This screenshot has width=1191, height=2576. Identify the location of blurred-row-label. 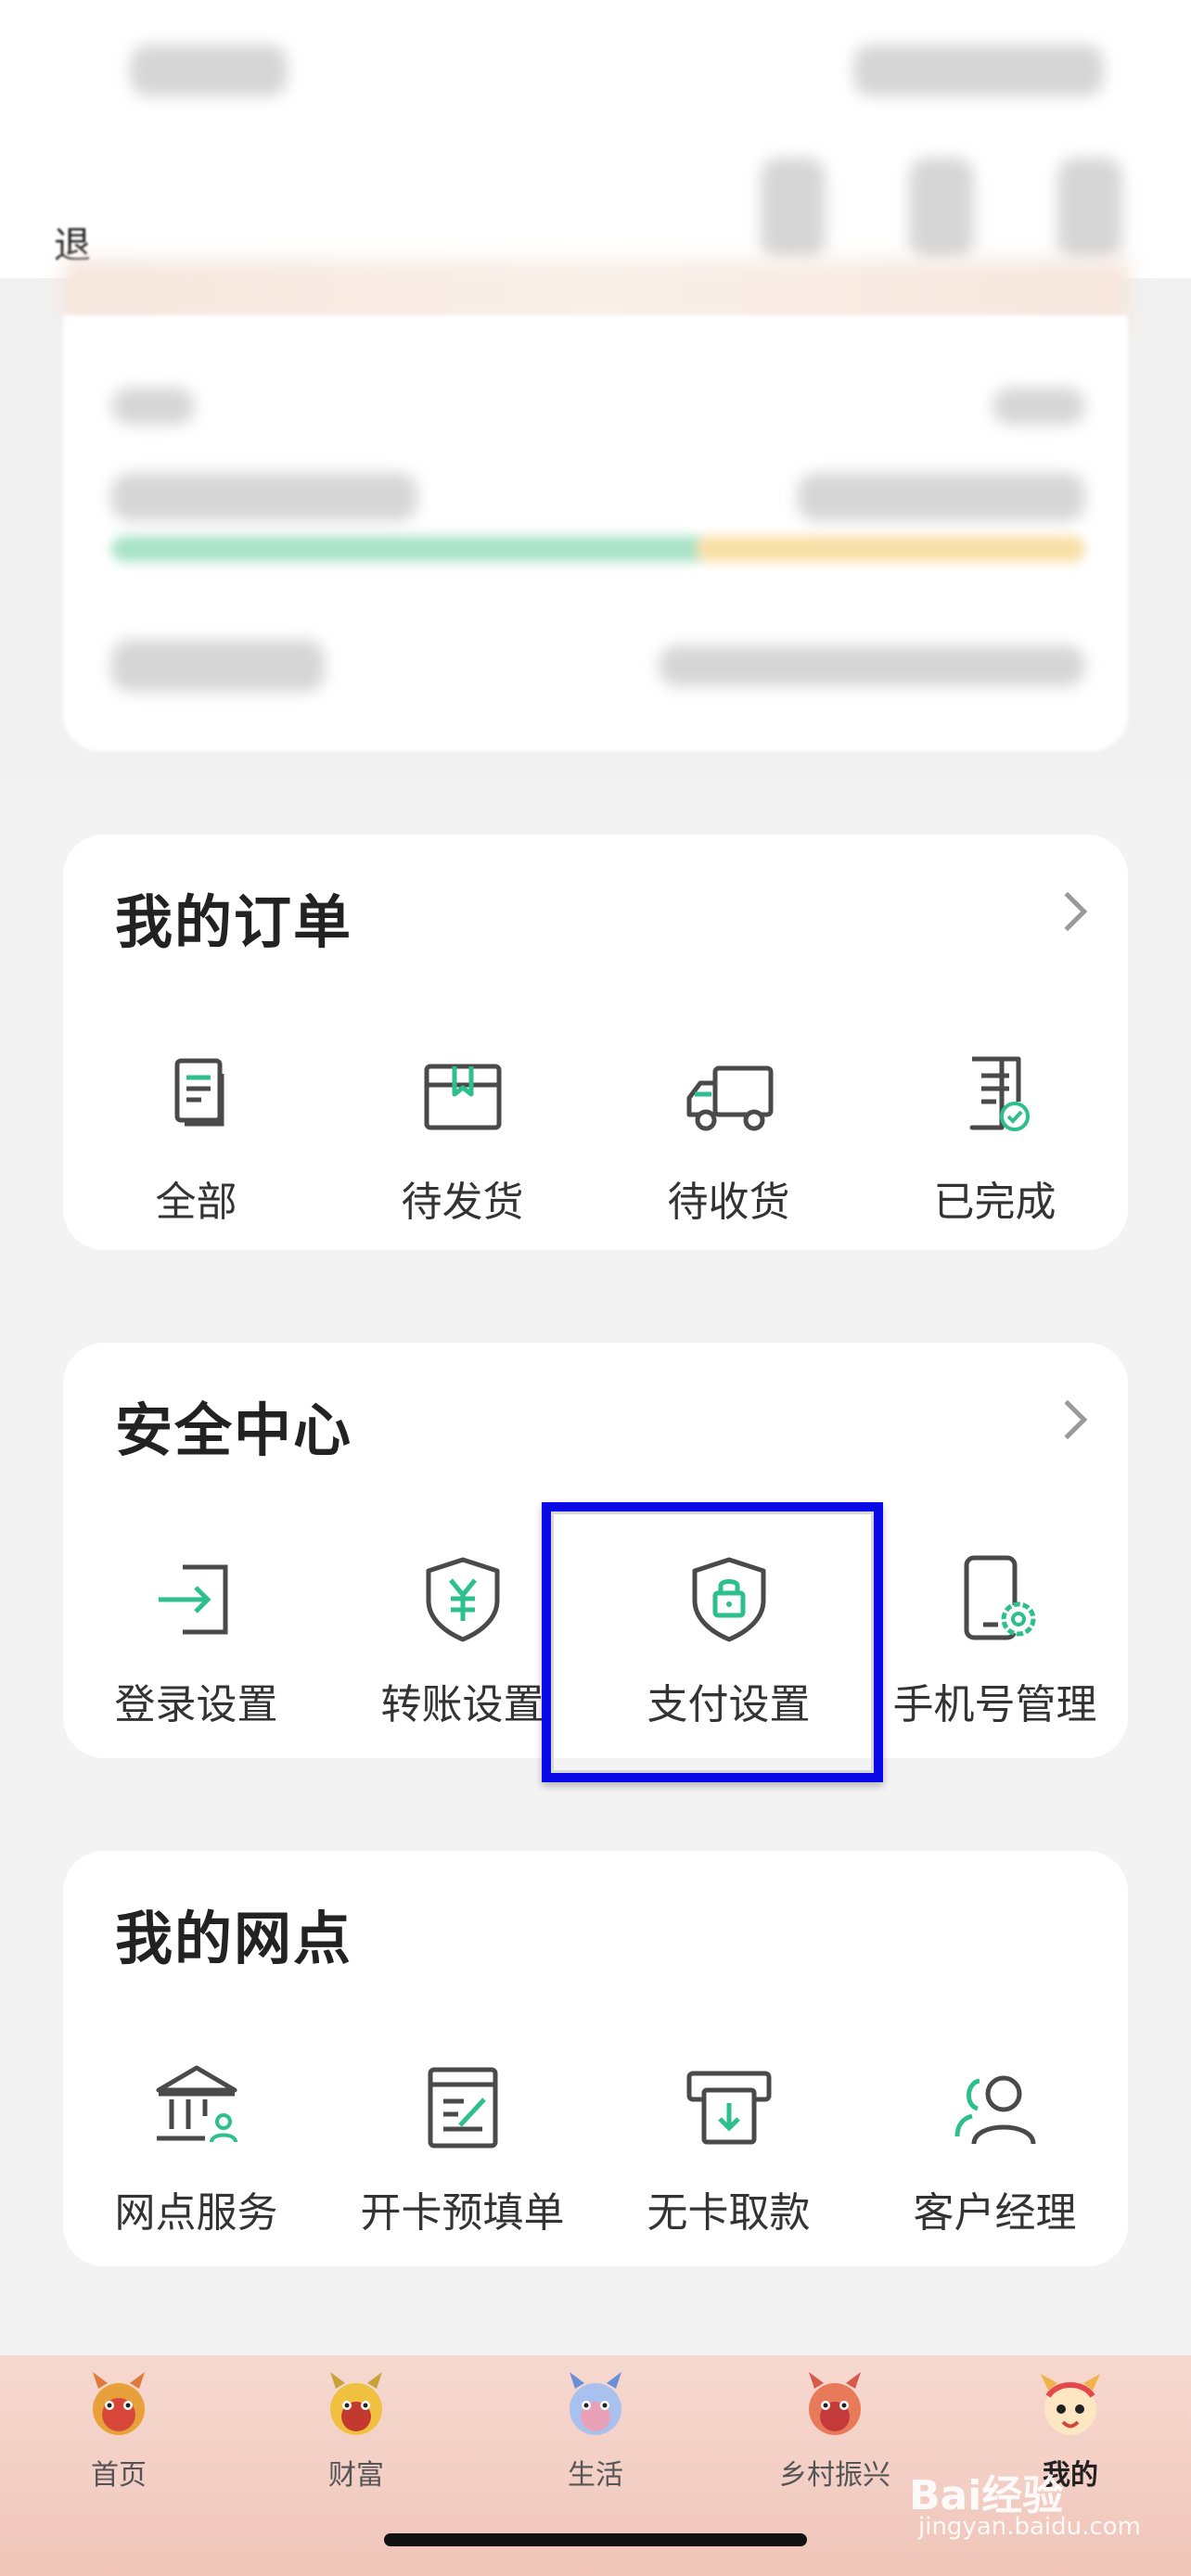
(218, 666).